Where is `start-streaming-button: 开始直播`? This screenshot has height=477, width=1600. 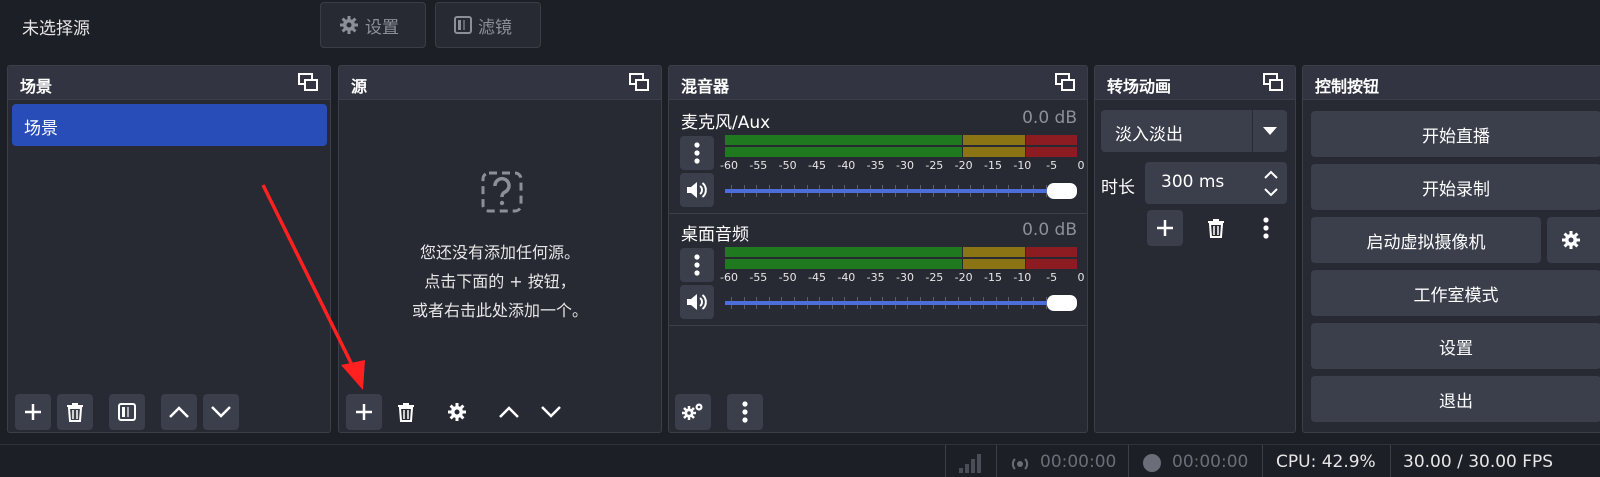
start-streaming-button: 开始直播 is located at coordinates (1455, 134).